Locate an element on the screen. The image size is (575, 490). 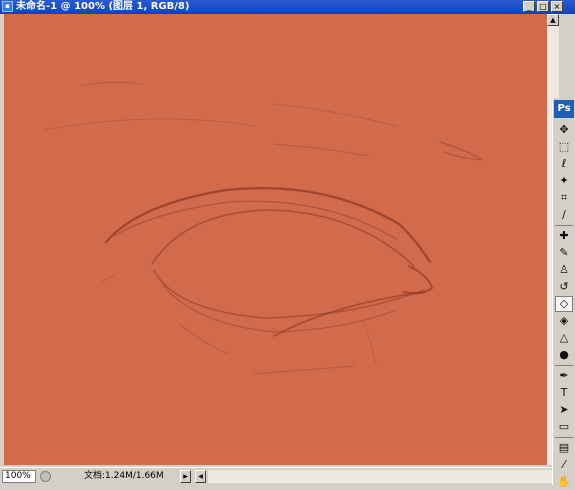
maximize-button: □ is located at coordinates (543, 6).